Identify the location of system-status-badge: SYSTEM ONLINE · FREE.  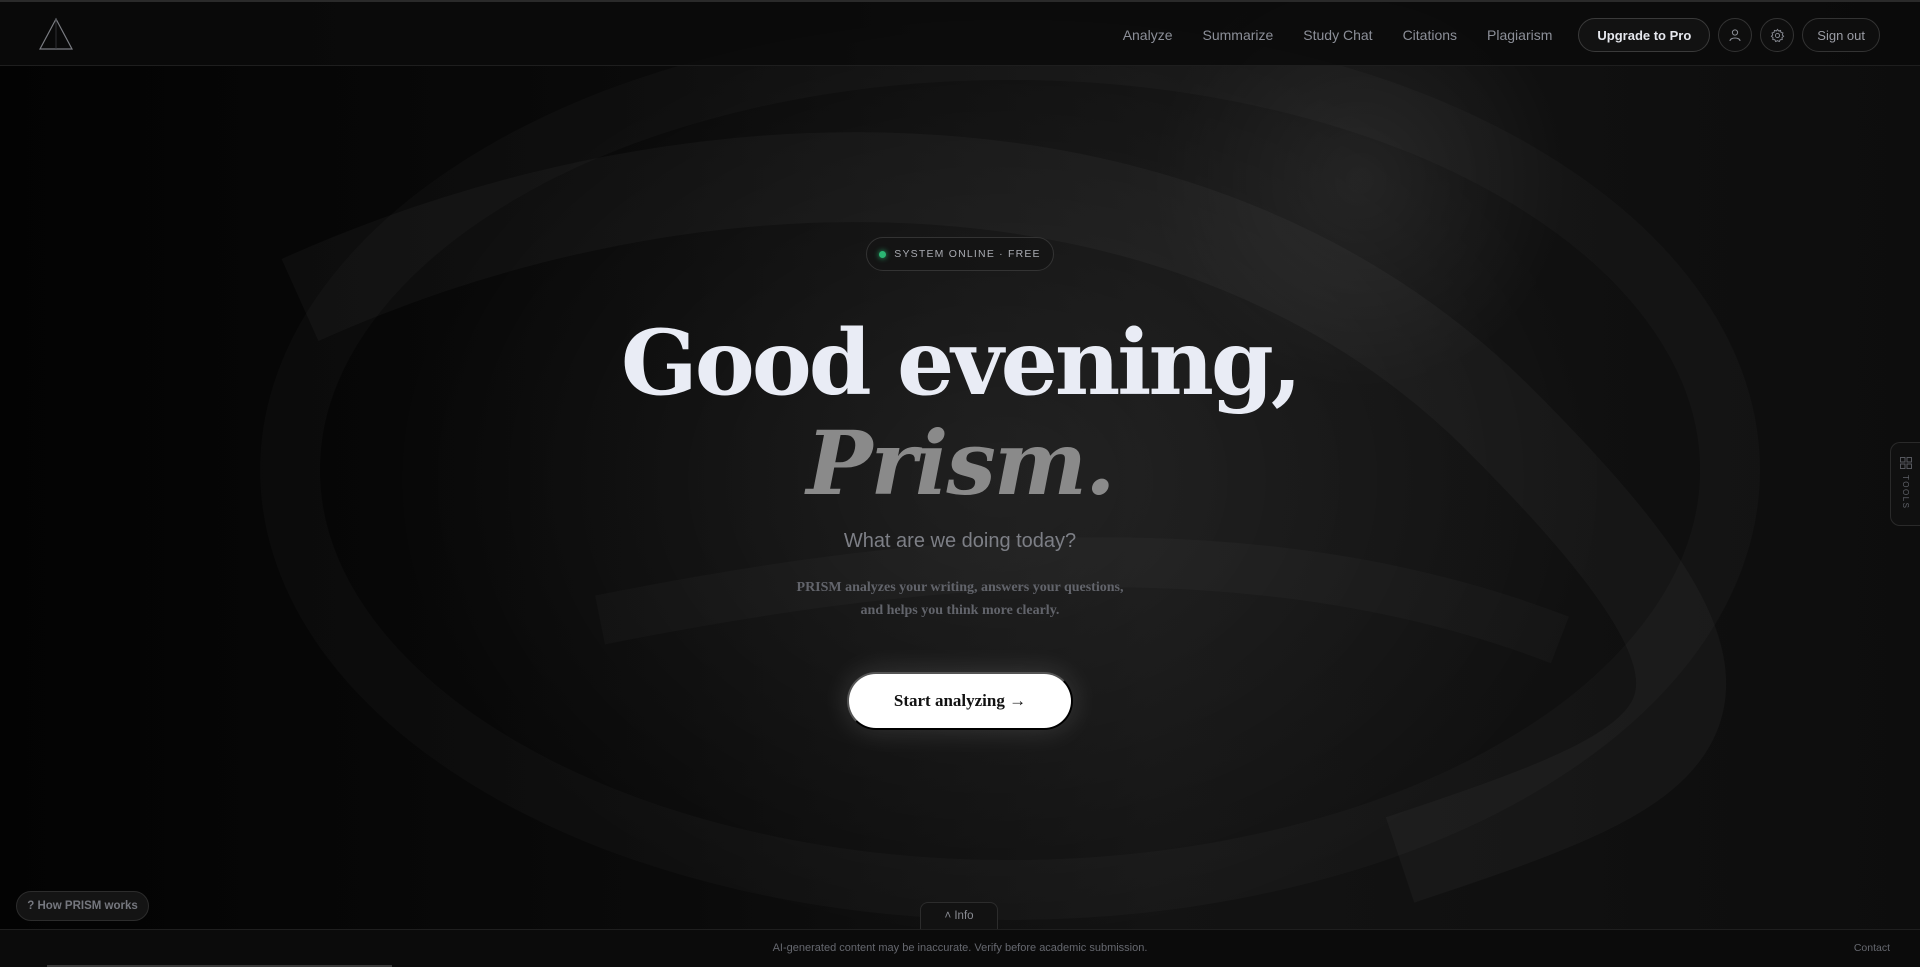
(960, 254).